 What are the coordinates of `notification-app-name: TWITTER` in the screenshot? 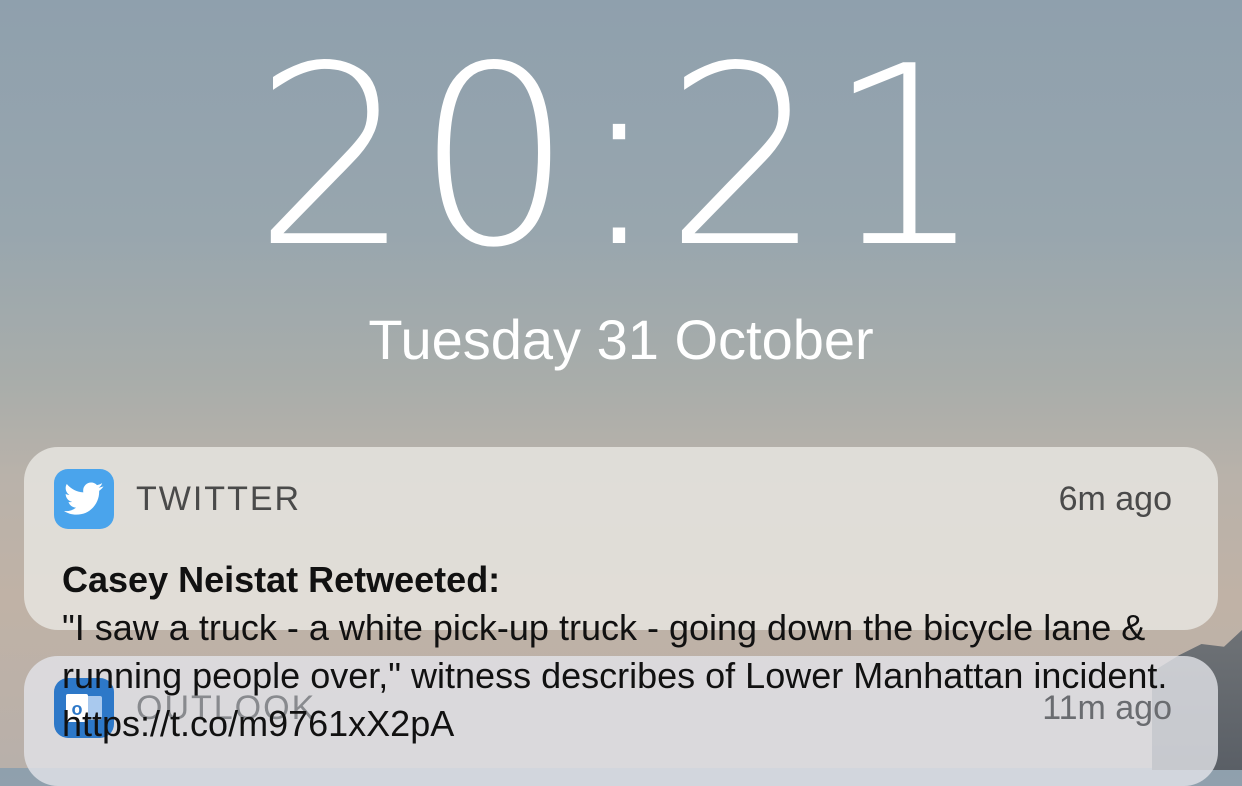 It's located at (219, 499).